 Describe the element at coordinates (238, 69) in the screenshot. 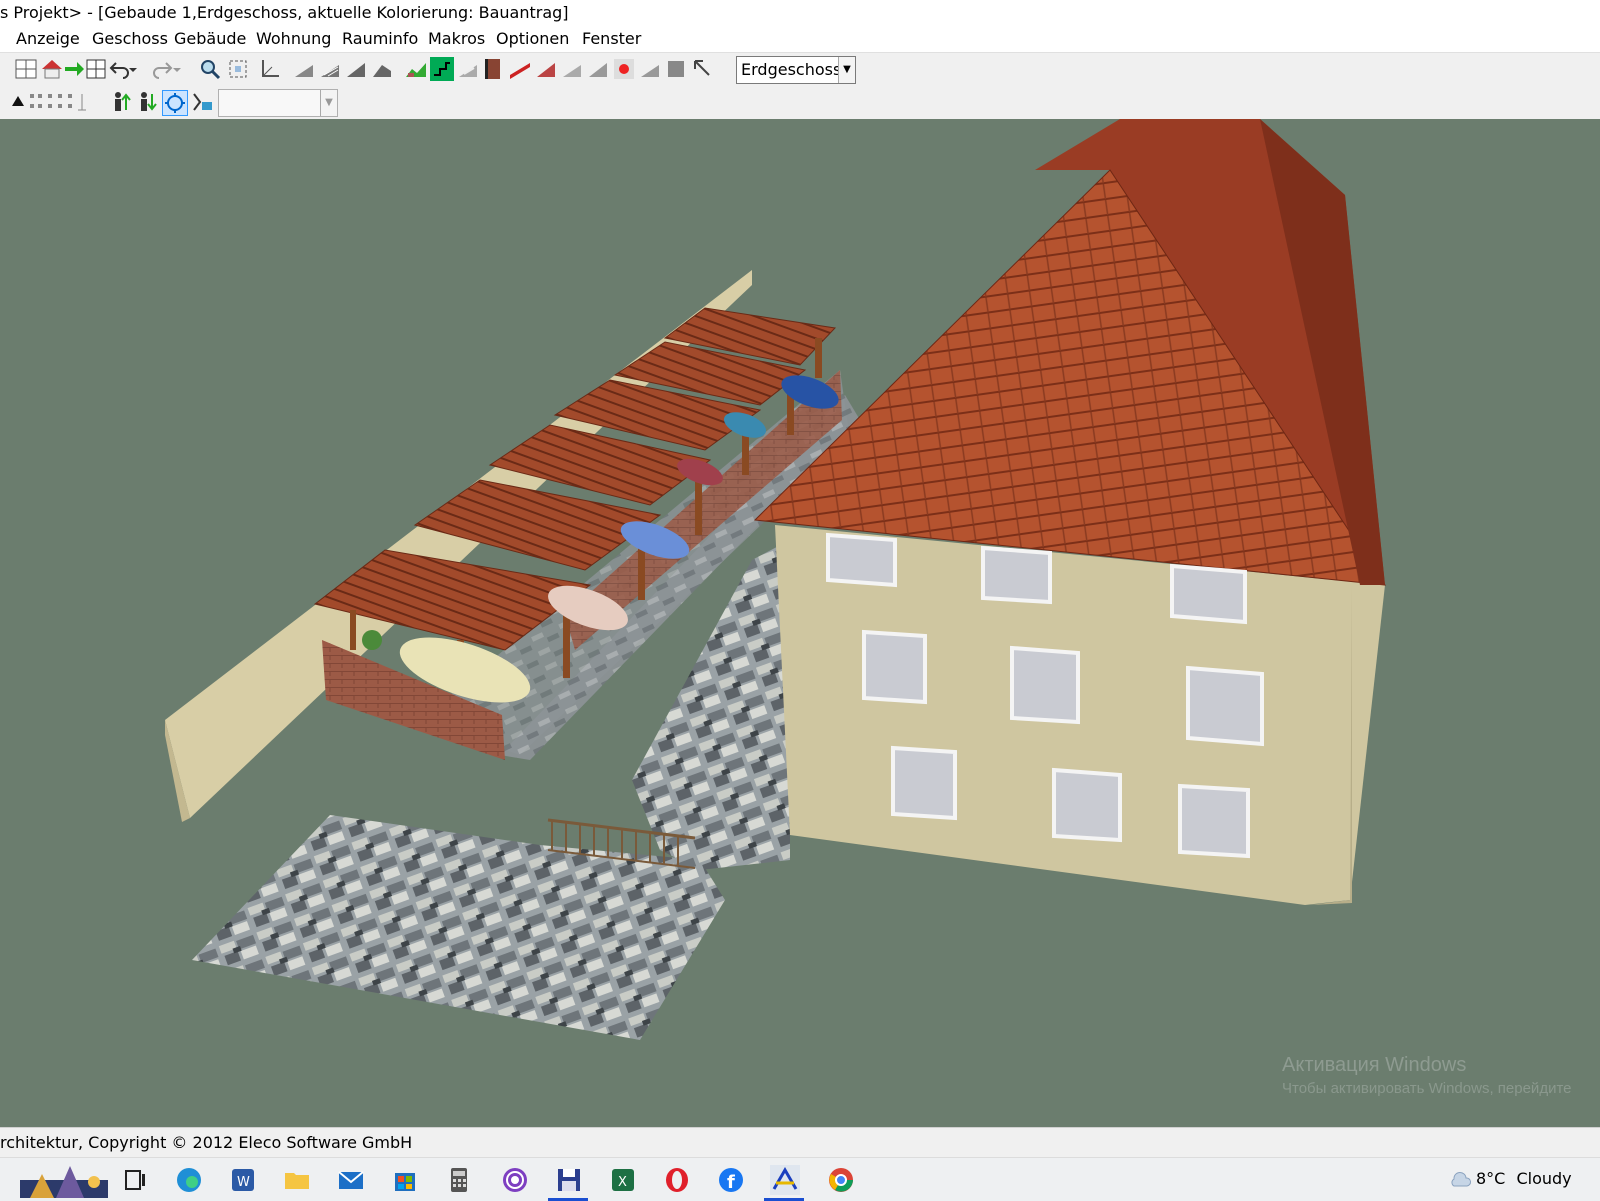

I see `zoom-extents-icon` at that location.